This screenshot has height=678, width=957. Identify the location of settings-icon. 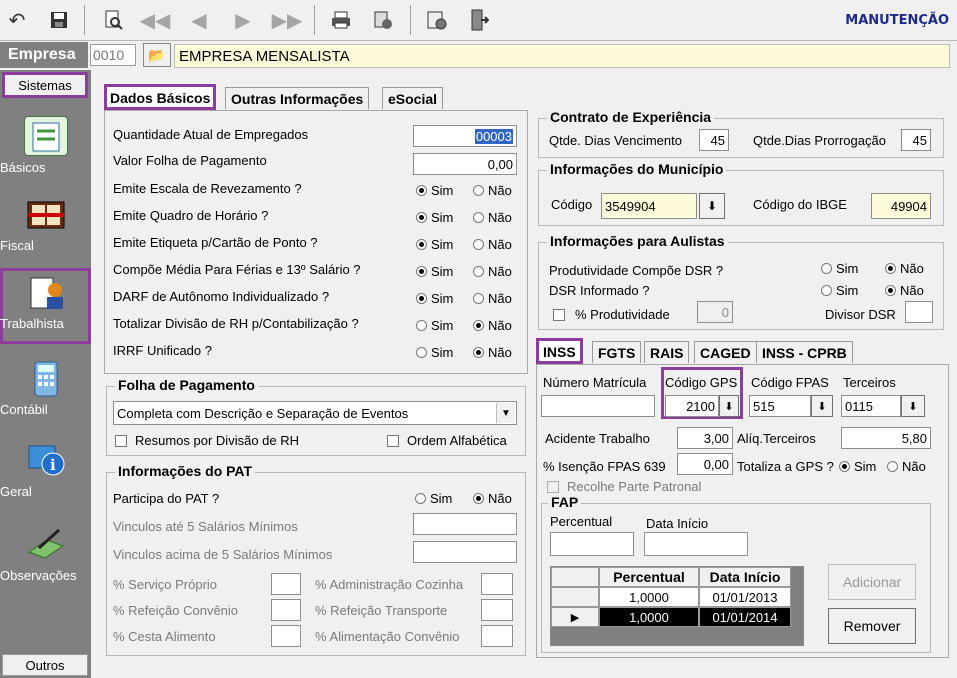
(437, 20).